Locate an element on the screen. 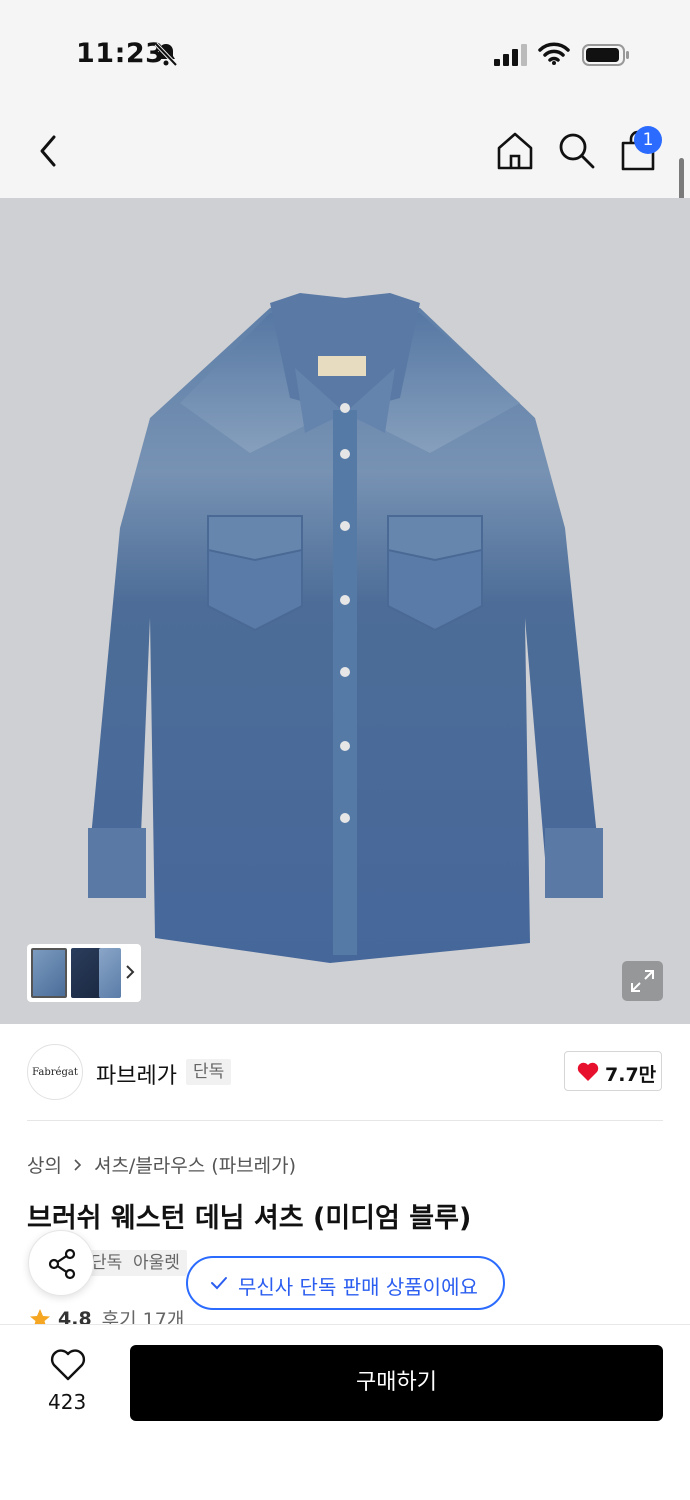 This screenshot has height=1500, width=690. breadcrumb-subcategory: 셔츠/블라우스 (파브레가) is located at coordinates (195, 1164).